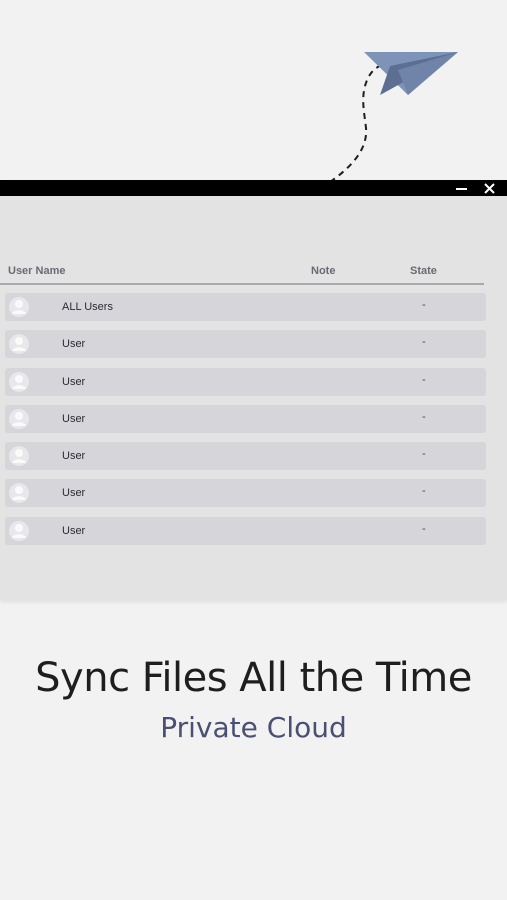 This screenshot has width=507, height=900. What do you see at coordinates (253, 678) in the screenshot?
I see `promo-title: Sync Files All the Time` at bounding box center [253, 678].